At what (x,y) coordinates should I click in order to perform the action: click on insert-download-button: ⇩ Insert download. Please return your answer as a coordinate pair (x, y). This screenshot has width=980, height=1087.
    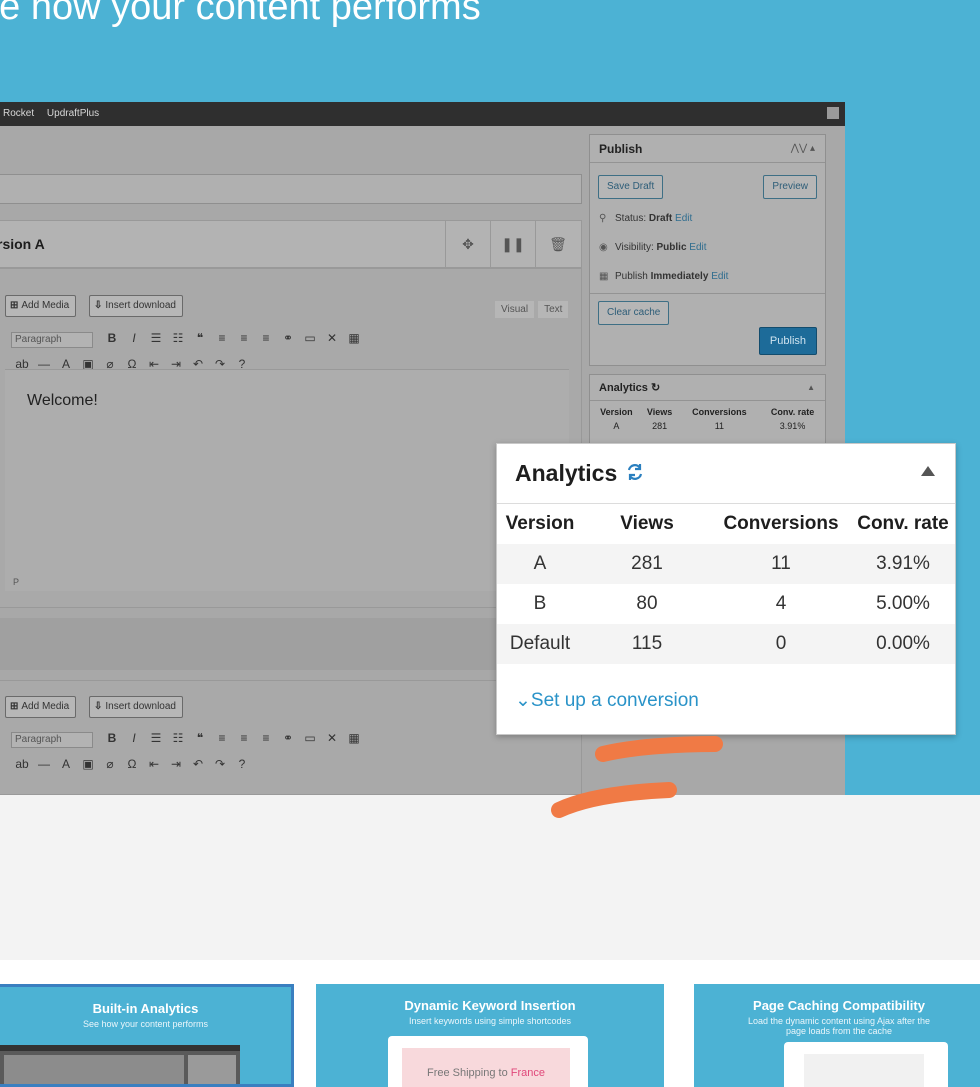
    Looking at the image, I should click on (136, 306).